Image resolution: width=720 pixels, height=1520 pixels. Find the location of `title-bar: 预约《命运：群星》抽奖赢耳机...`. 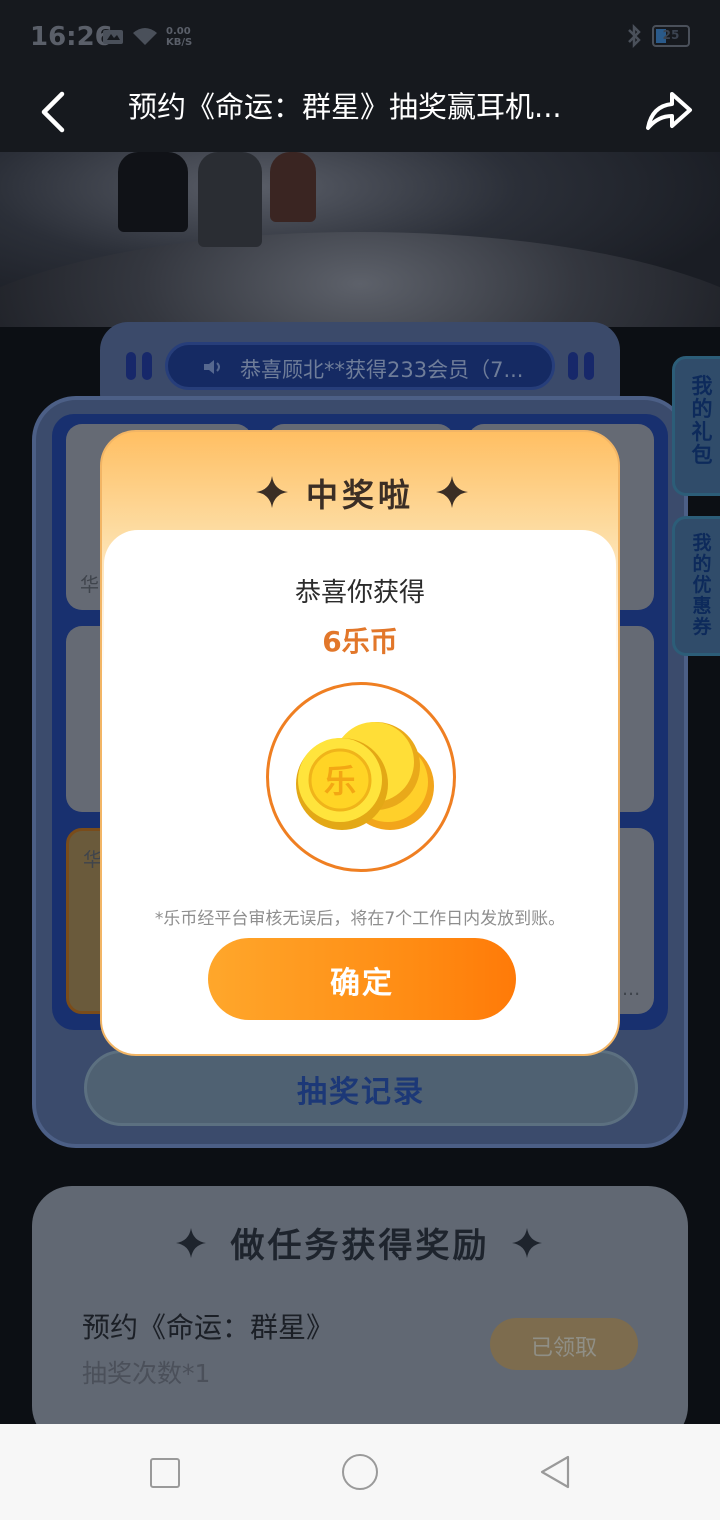

title-bar: 预约《命运：群星》抽奖赢耳机... is located at coordinates (360, 112).